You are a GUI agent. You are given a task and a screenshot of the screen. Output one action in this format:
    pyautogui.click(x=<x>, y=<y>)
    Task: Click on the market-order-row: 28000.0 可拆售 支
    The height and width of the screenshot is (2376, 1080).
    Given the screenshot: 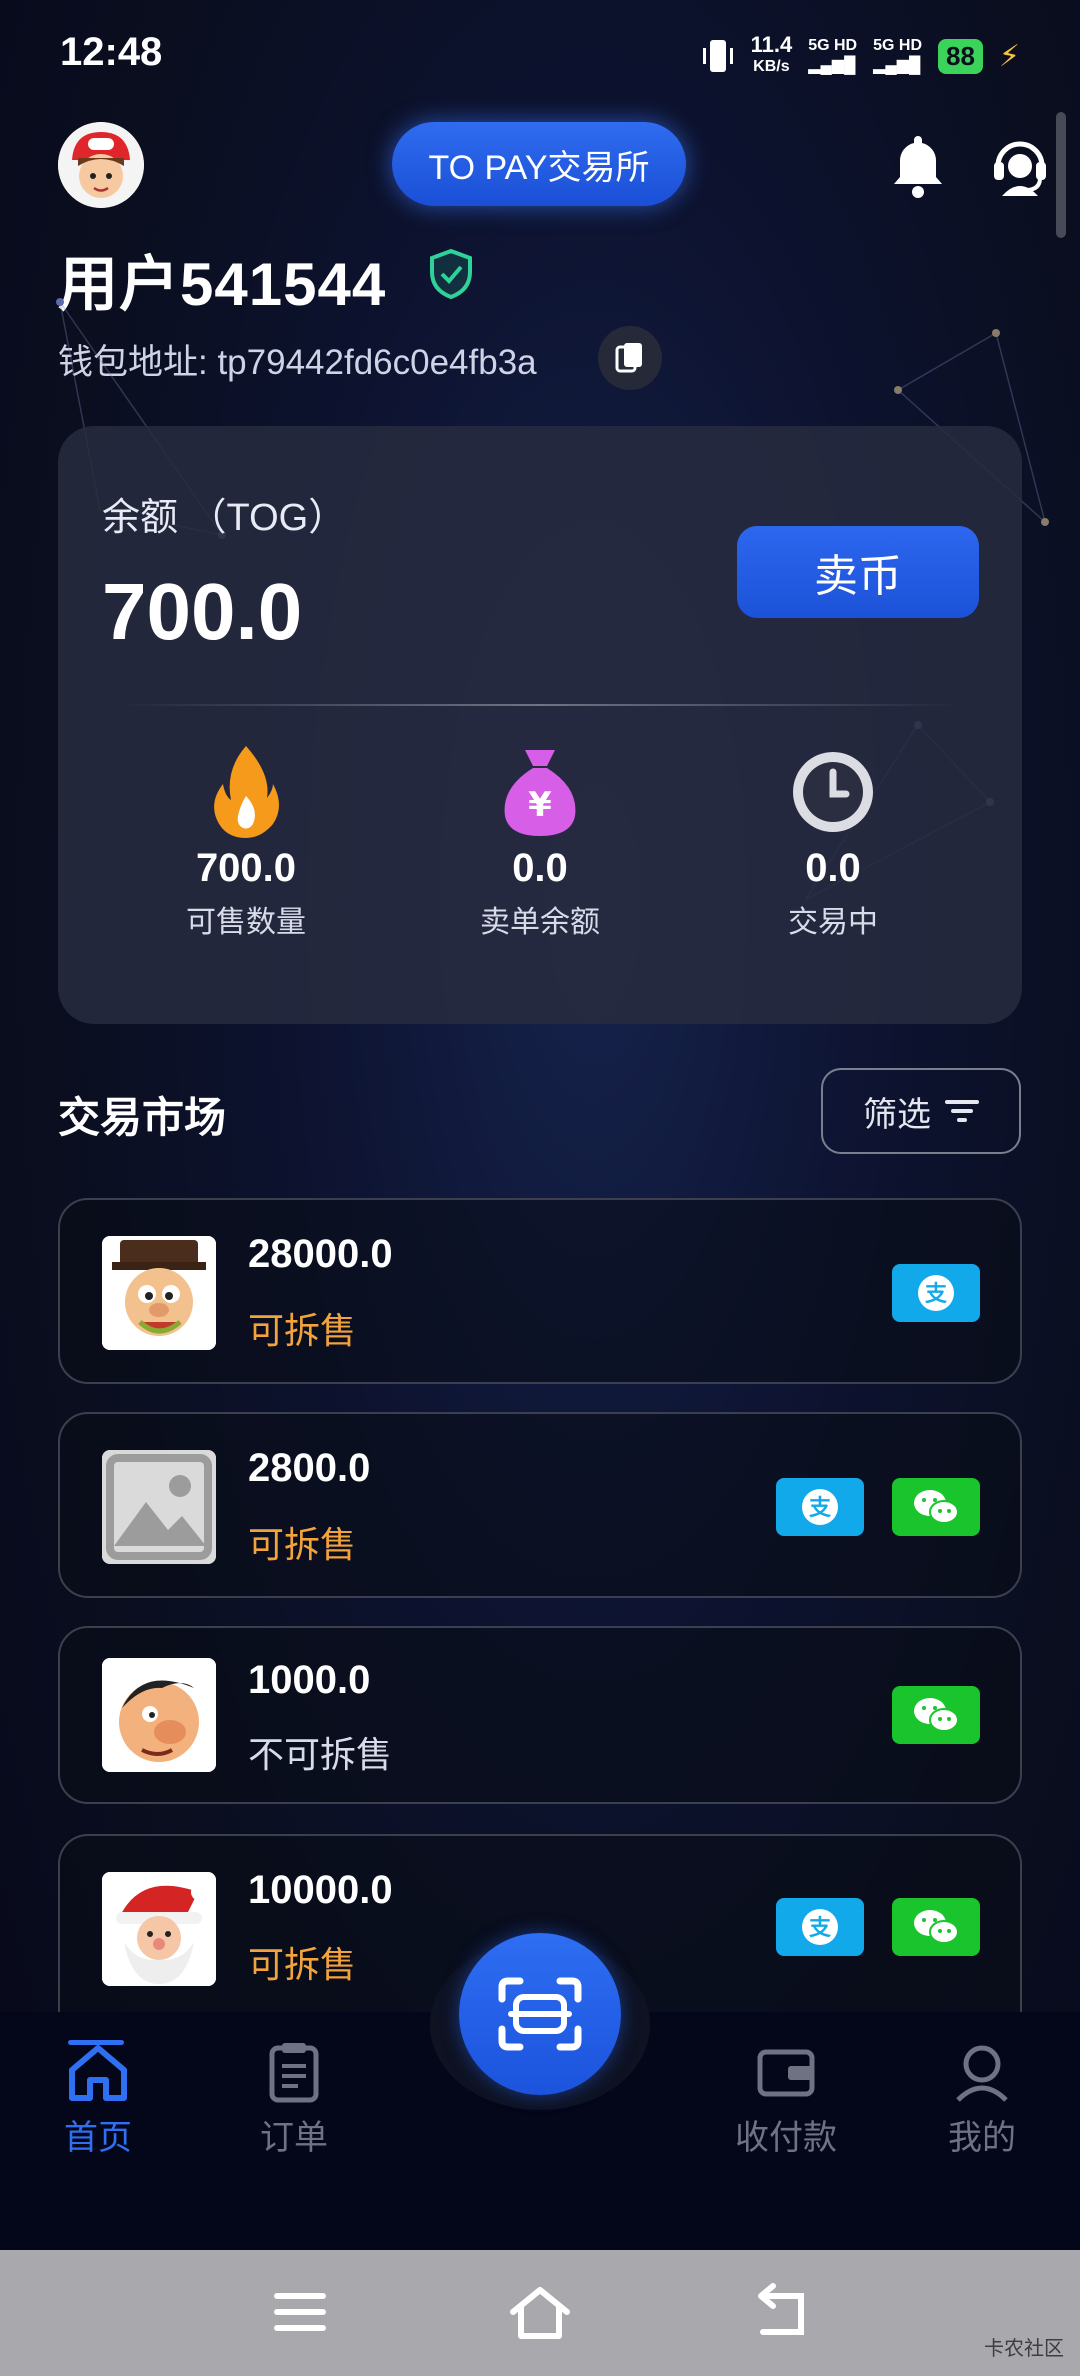 What is the action you would take?
    pyautogui.click(x=540, y=1291)
    